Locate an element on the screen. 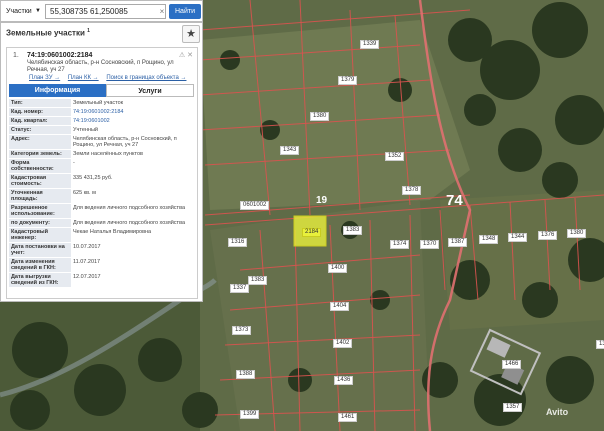  parcel-label: 1388 is located at coordinates (246, 374).